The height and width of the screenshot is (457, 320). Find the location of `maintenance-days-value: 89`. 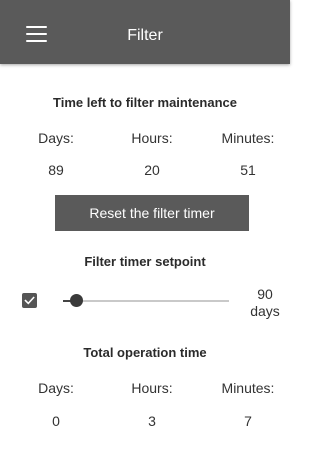

maintenance-days-value: 89 is located at coordinates (56, 170).